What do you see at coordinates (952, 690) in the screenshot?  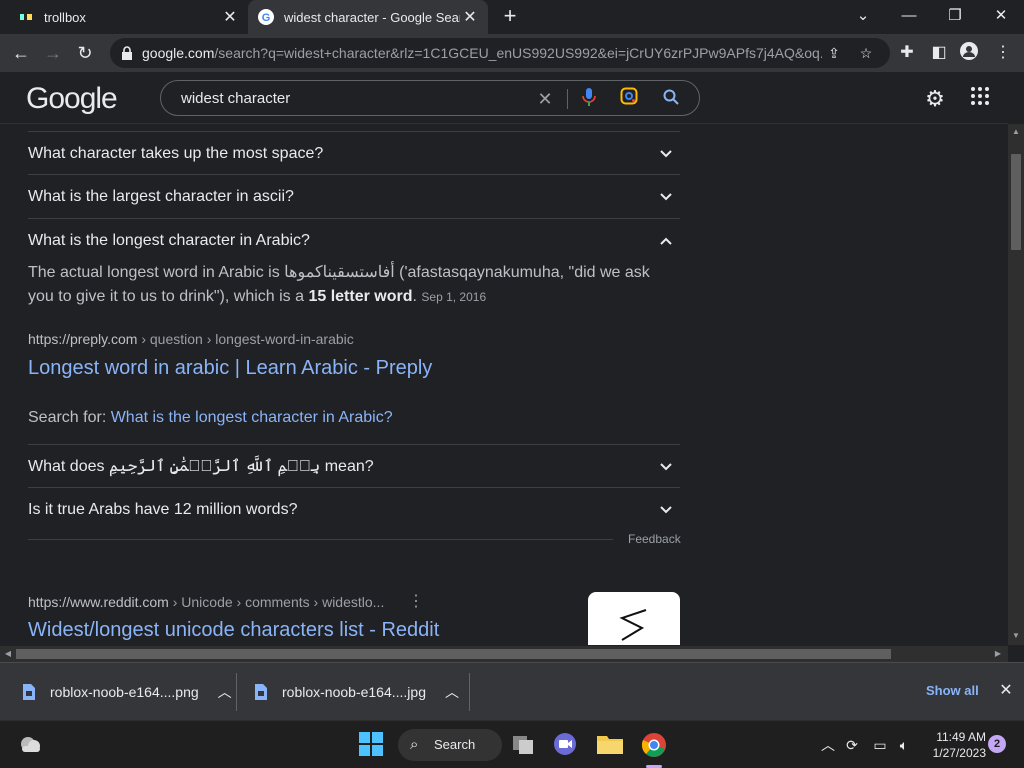 I see `show-all-downloads-button: Show all` at bounding box center [952, 690].